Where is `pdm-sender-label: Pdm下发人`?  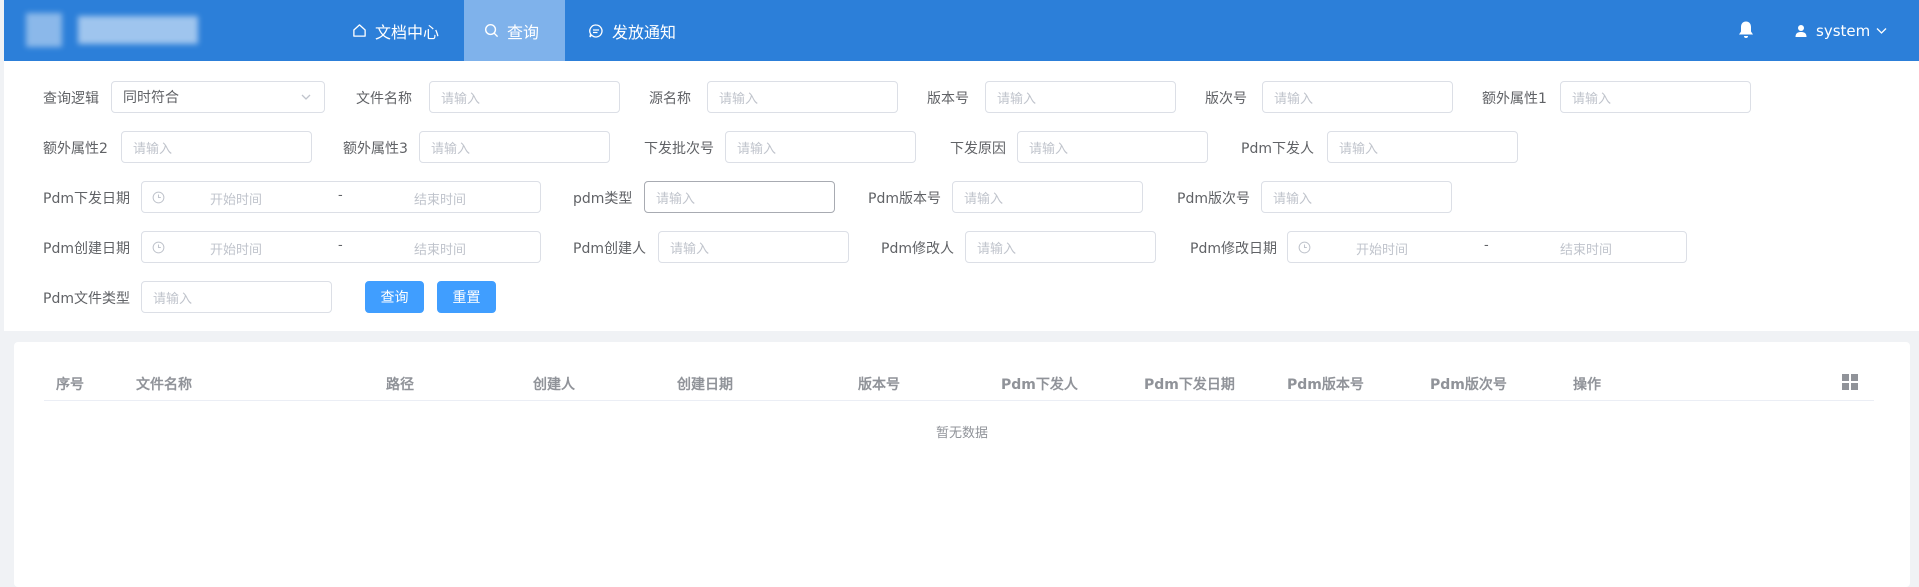
pdm-sender-label: Pdm下发人 is located at coordinates (1277, 149).